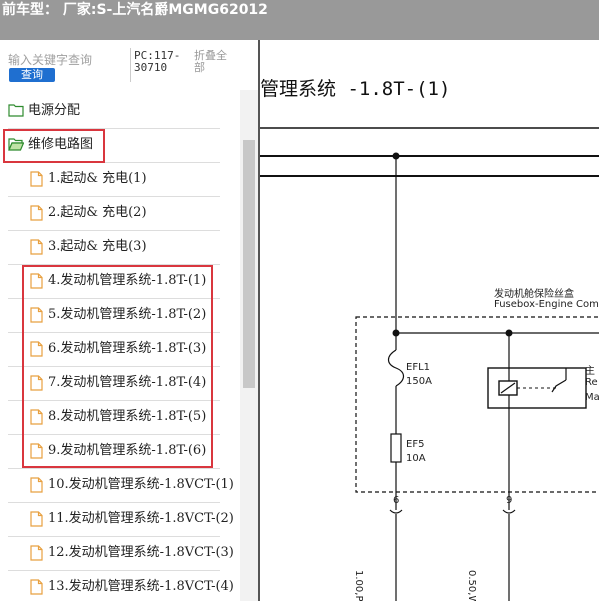  Describe the element at coordinates (214, 62) in the screenshot. I see `collapse-all-button: 折叠全部` at that location.